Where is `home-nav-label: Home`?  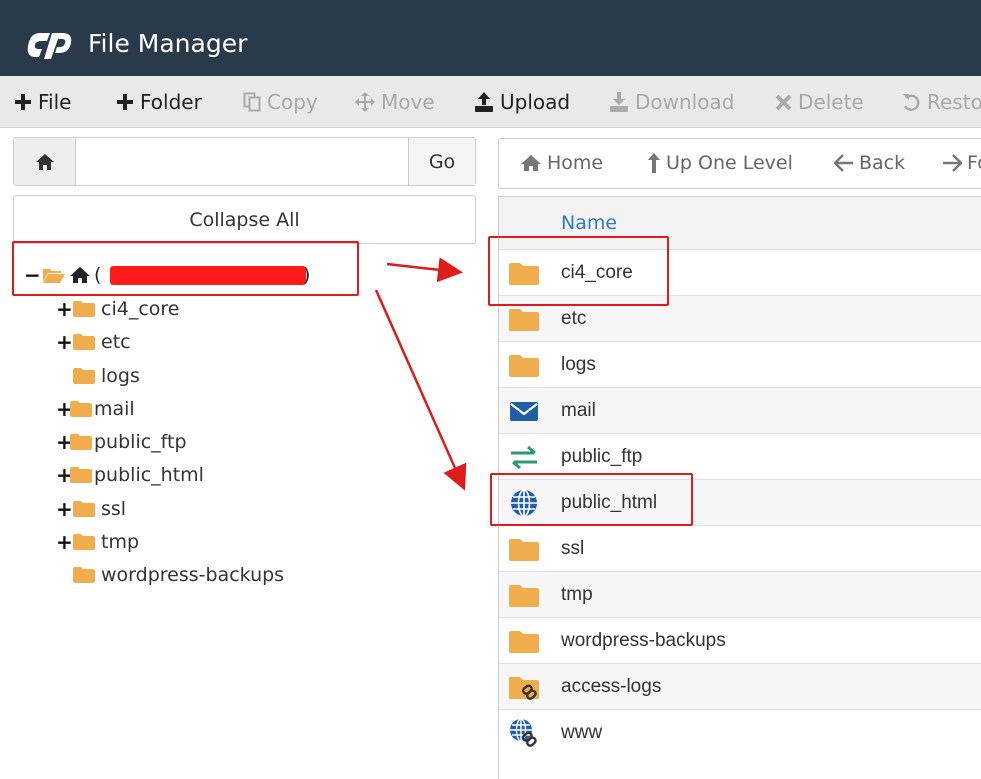
home-nav-label: Home is located at coordinates (575, 163).